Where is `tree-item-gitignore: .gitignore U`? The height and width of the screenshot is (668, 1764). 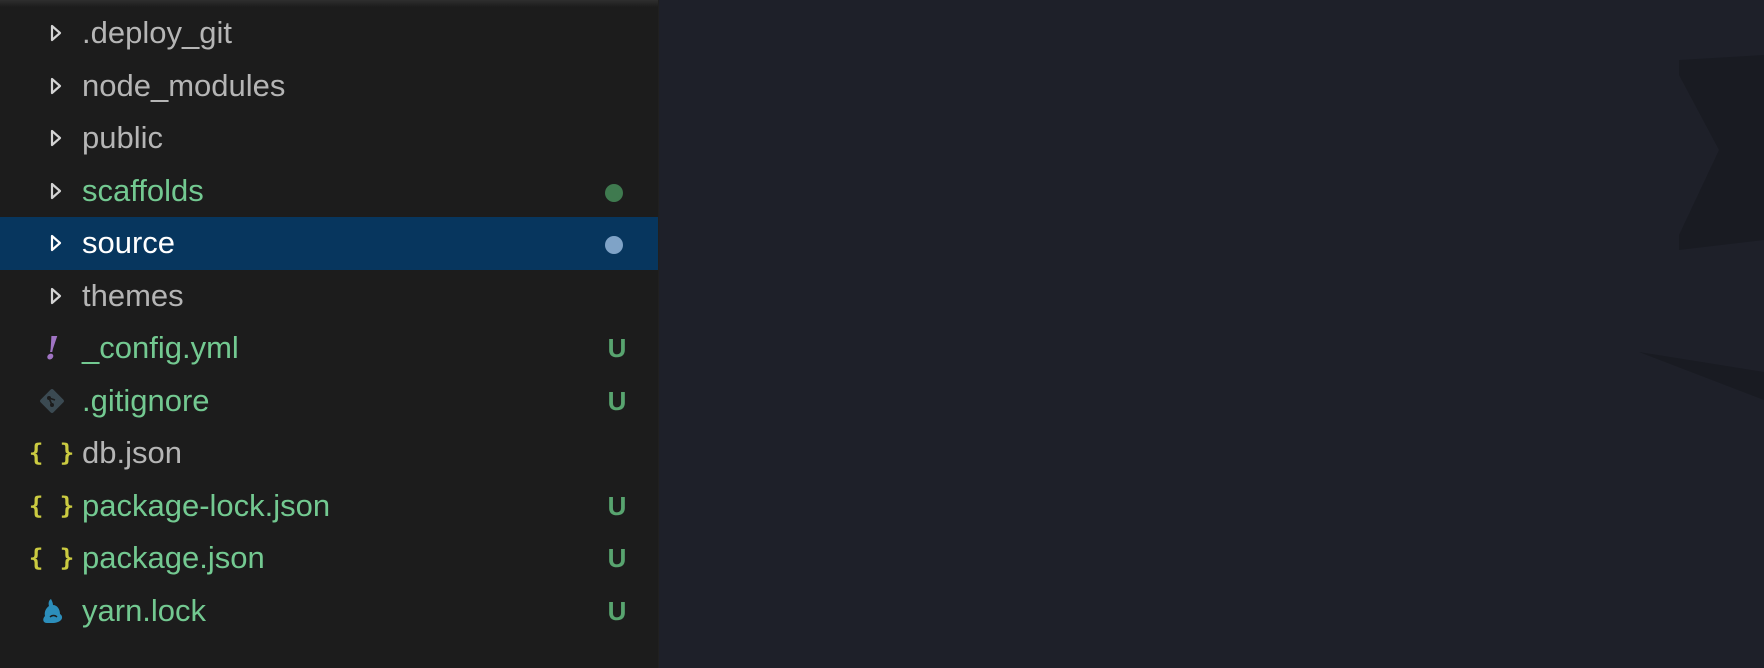
tree-item-gitignore: .gitignore U is located at coordinates (329, 401).